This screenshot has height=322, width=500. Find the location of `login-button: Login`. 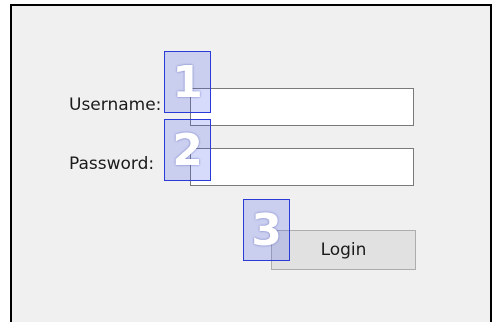

login-button: Login is located at coordinates (343, 250).